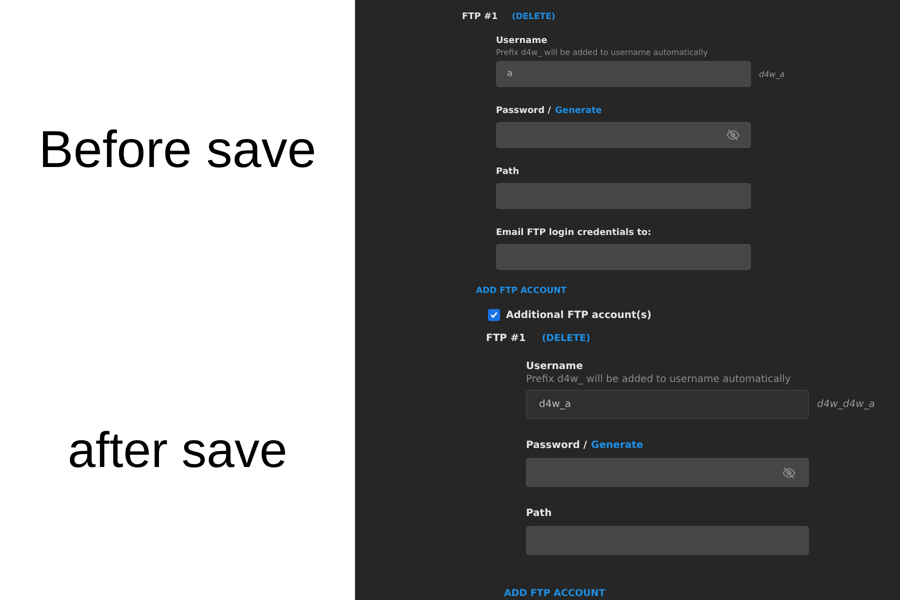 The image size is (900, 600). I want to click on caption: Before save, so click(177, 150).